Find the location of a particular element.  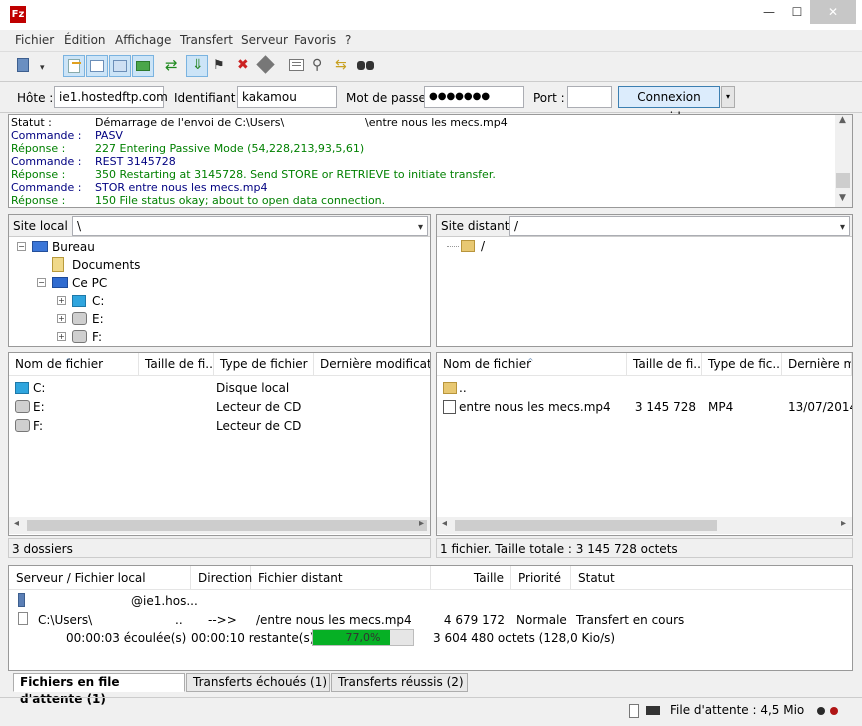

local-site-label: Site local : is located at coordinates (44, 226).